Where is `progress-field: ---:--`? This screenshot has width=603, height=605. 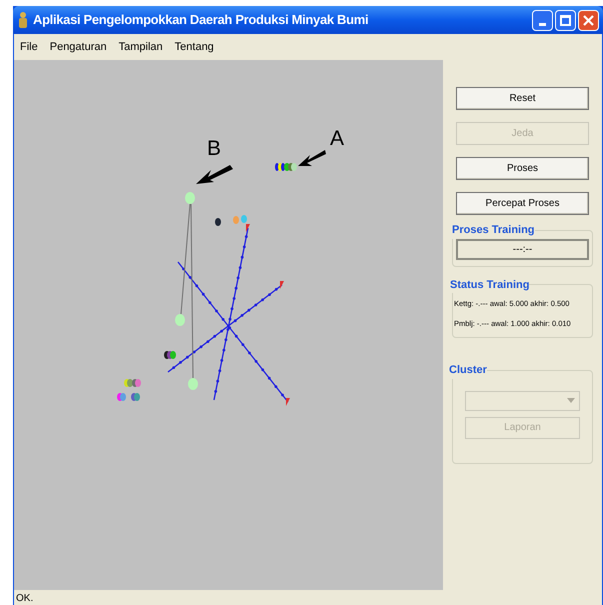 progress-field: ---:-- is located at coordinates (522, 249).